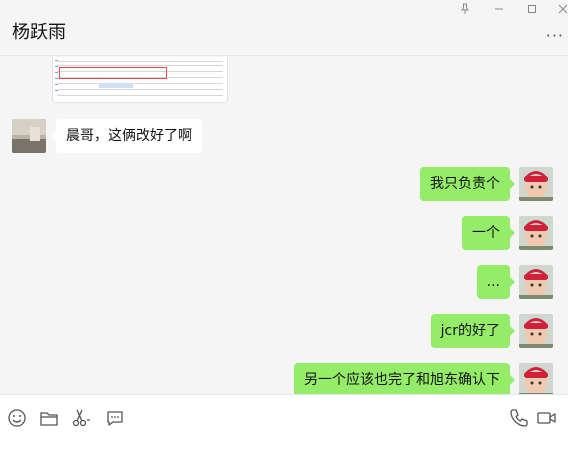 This screenshot has height=453, width=568. What do you see at coordinates (532, 9) in the screenshot?
I see `maximize-icon` at bounding box center [532, 9].